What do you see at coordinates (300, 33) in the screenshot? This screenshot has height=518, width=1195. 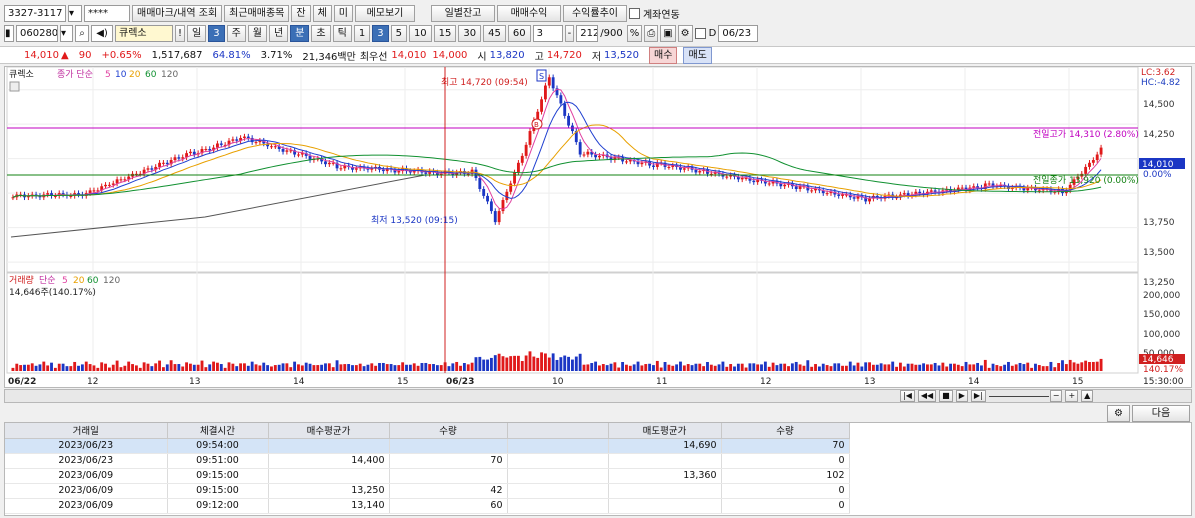 I see `period-minute: 분` at bounding box center [300, 33].